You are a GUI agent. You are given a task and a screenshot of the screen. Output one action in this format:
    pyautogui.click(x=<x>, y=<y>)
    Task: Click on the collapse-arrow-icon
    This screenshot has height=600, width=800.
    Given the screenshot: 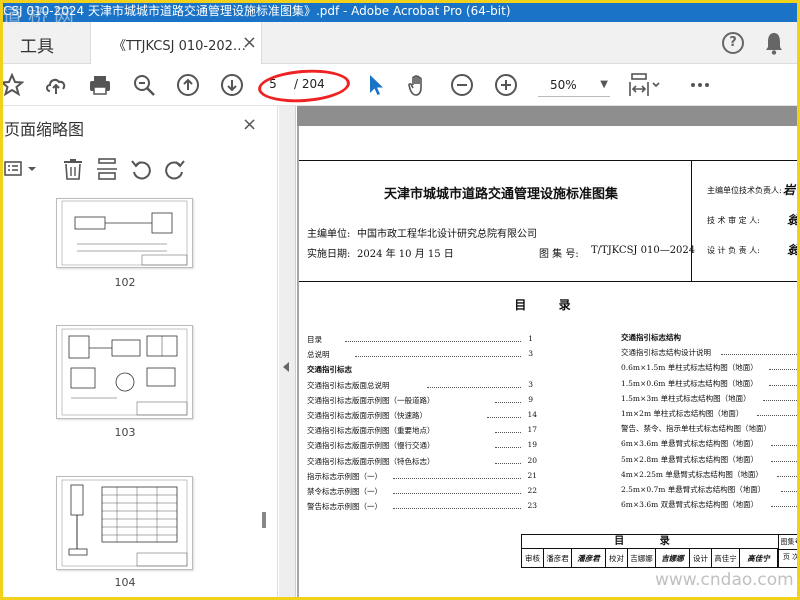 What is the action you would take?
    pyautogui.click(x=286, y=367)
    